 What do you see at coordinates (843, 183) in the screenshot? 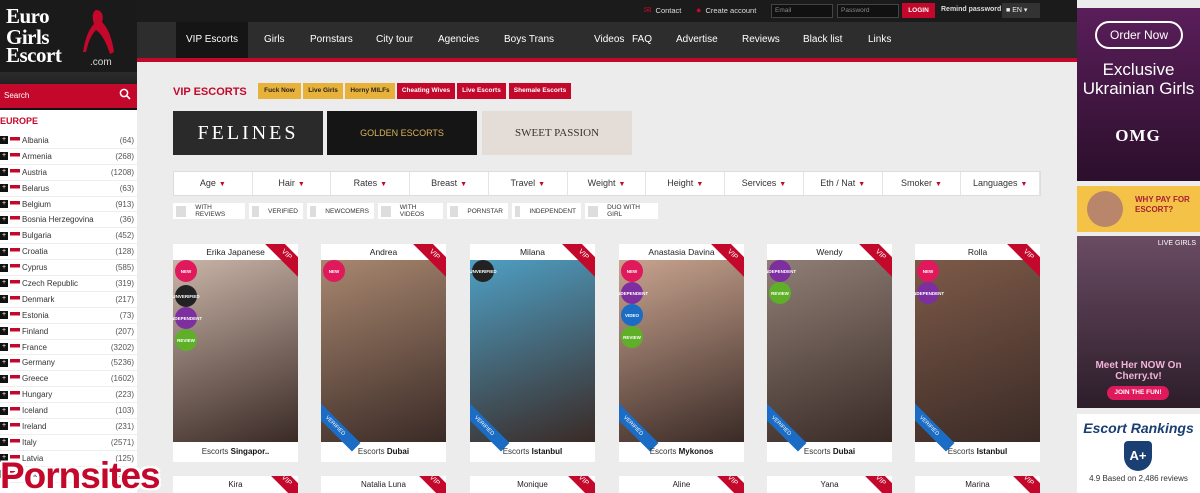
I see `filter-dropdown: Eth / Nat ▼` at bounding box center [843, 183].